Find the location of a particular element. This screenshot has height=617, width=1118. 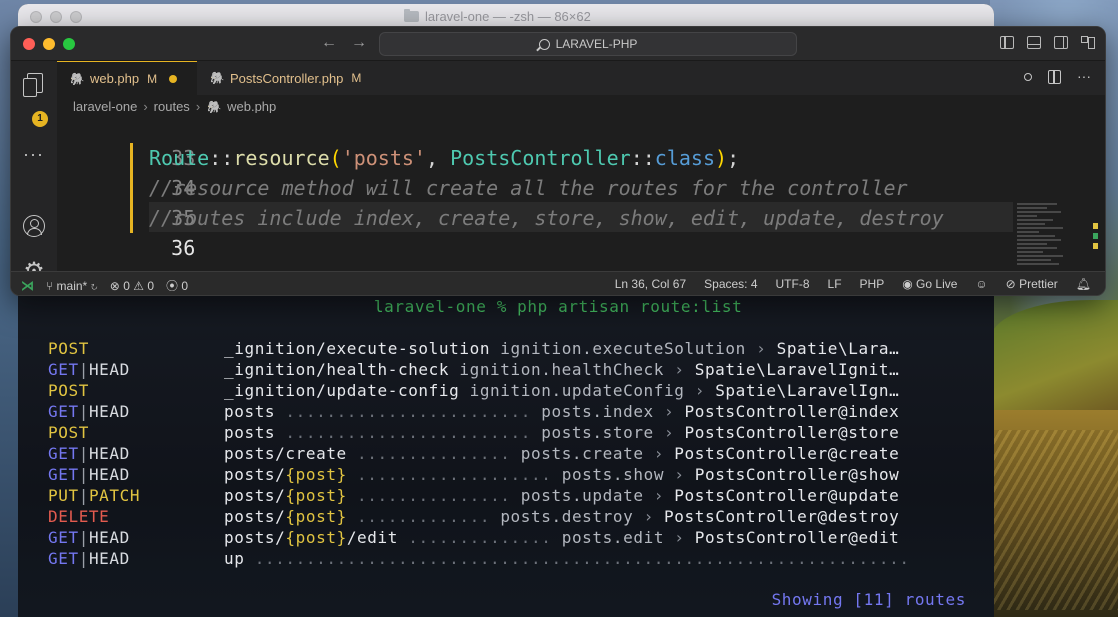

route-method: DELETE is located at coordinates (136, 516).